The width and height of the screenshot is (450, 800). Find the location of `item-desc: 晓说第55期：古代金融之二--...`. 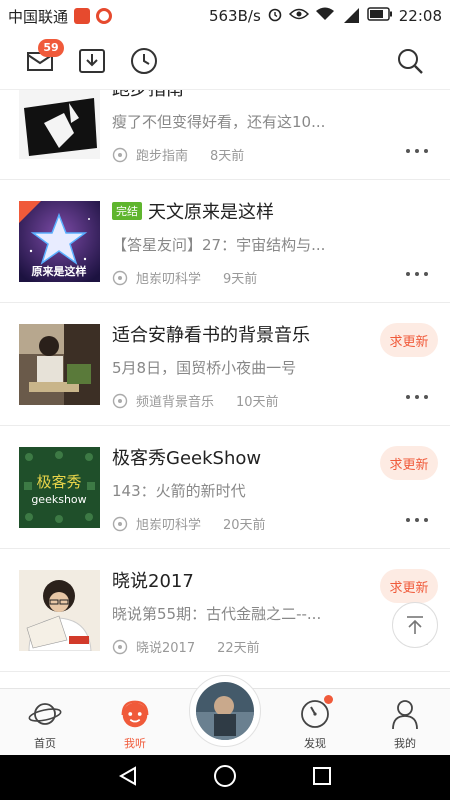

item-desc: 晓说第55期：古代金融之二--... is located at coordinates (217, 614).